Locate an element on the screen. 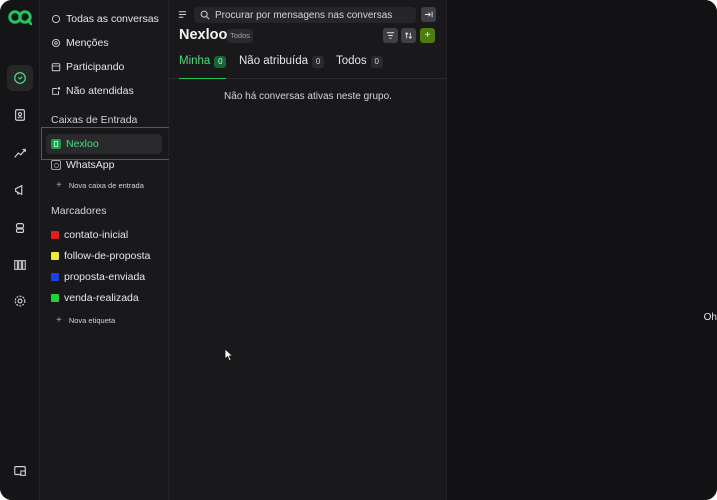 The image size is (717, 500). tab-label: Não atribuída is located at coordinates (274, 61).